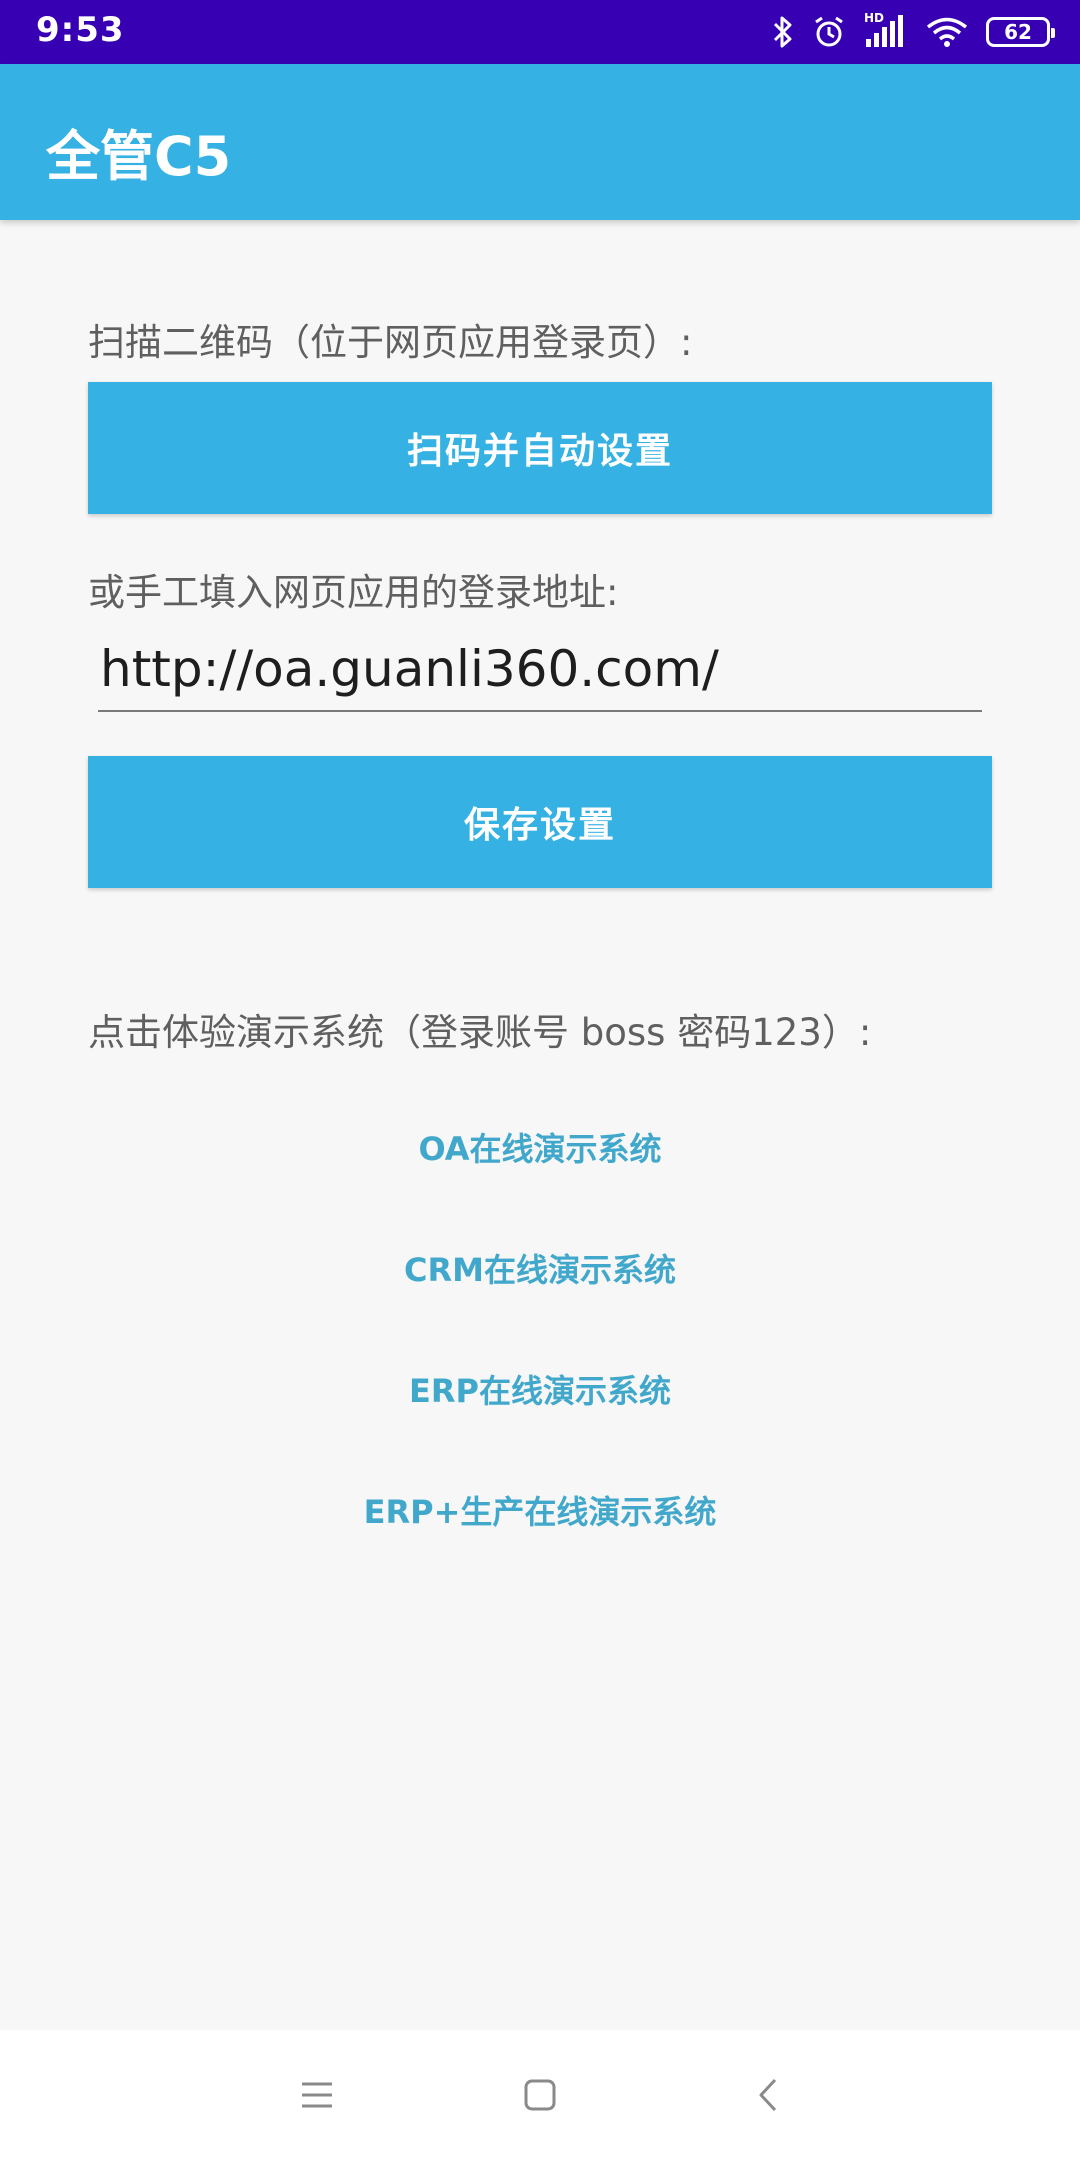 This screenshot has height=2160, width=1080. I want to click on menu-icon, so click(317, 2095).